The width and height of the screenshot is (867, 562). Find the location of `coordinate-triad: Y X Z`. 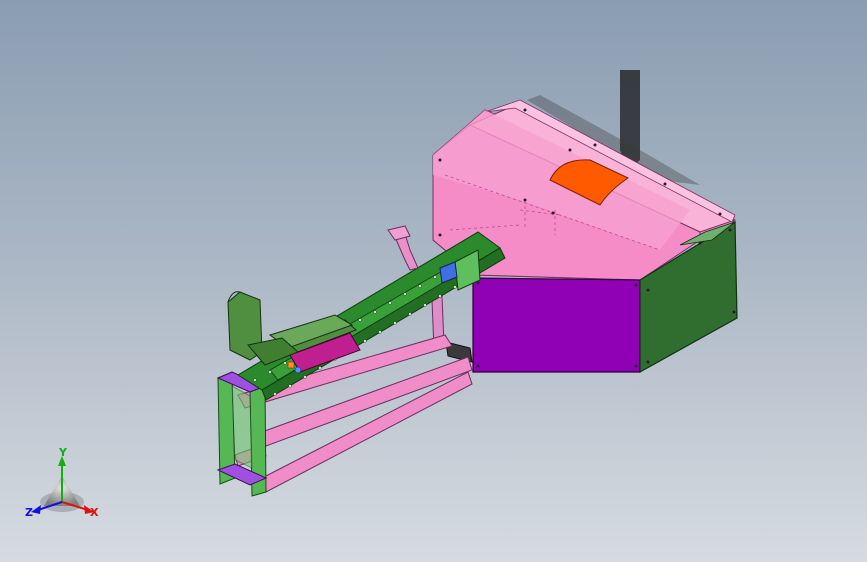

coordinate-triad: Y X Z is located at coordinates (62, 482).